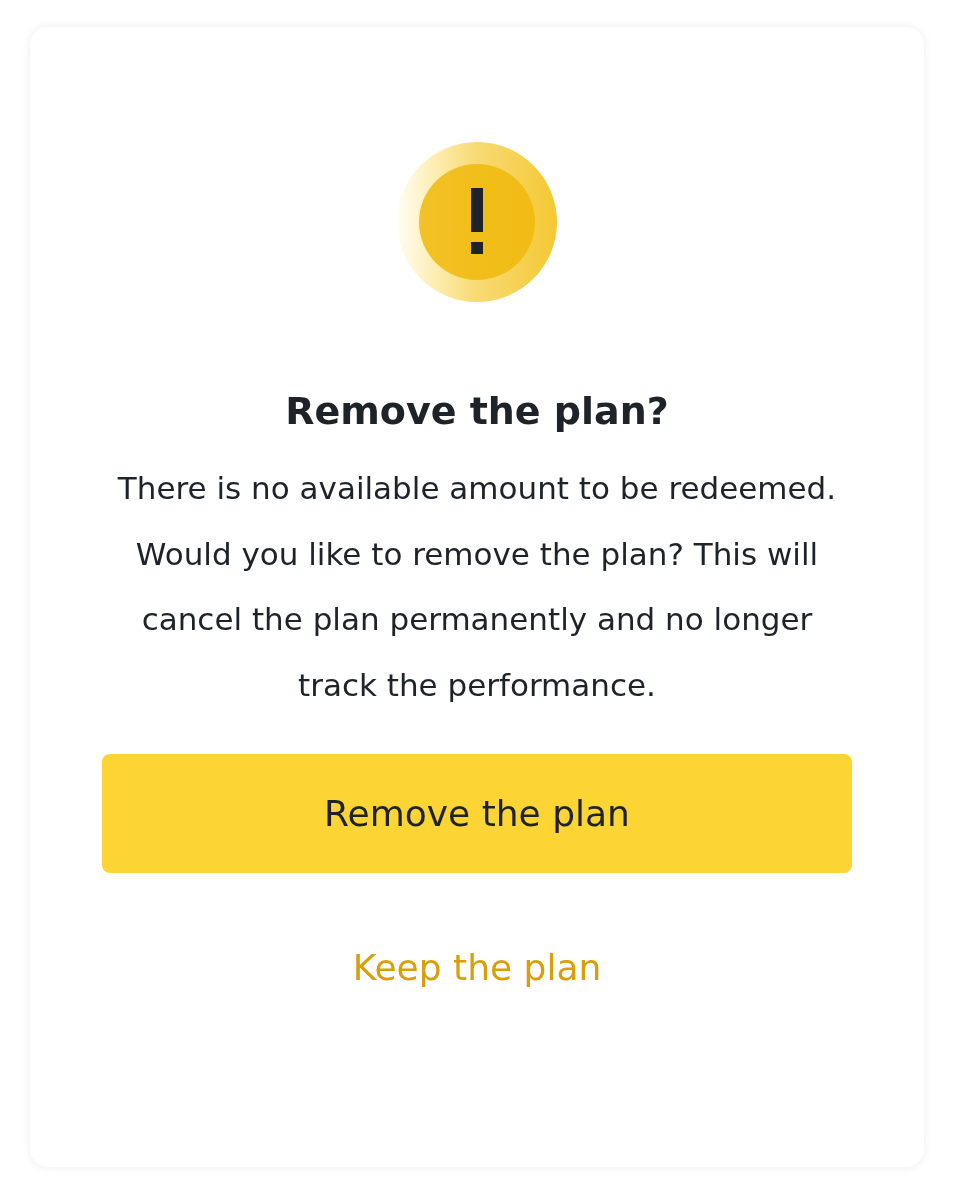 This screenshot has height=1200, width=954. What do you see at coordinates (477, 222) in the screenshot?
I see `warning-icon` at bounding box center [477, 222].